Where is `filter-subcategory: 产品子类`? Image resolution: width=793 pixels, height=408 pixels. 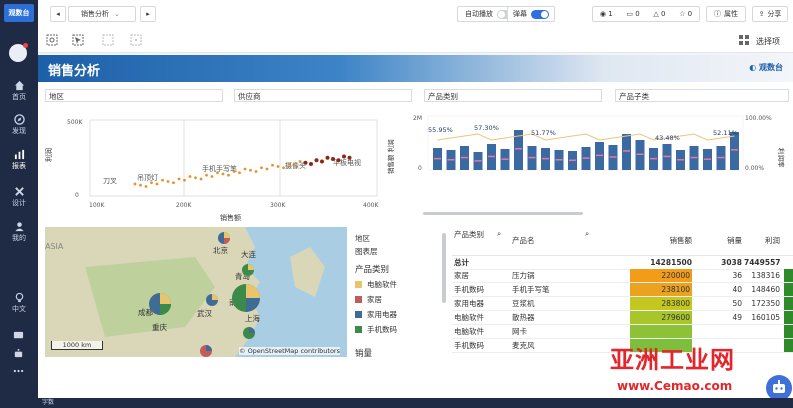
filter-subcategory: 产品子类 is located at coordinates (702, 95).